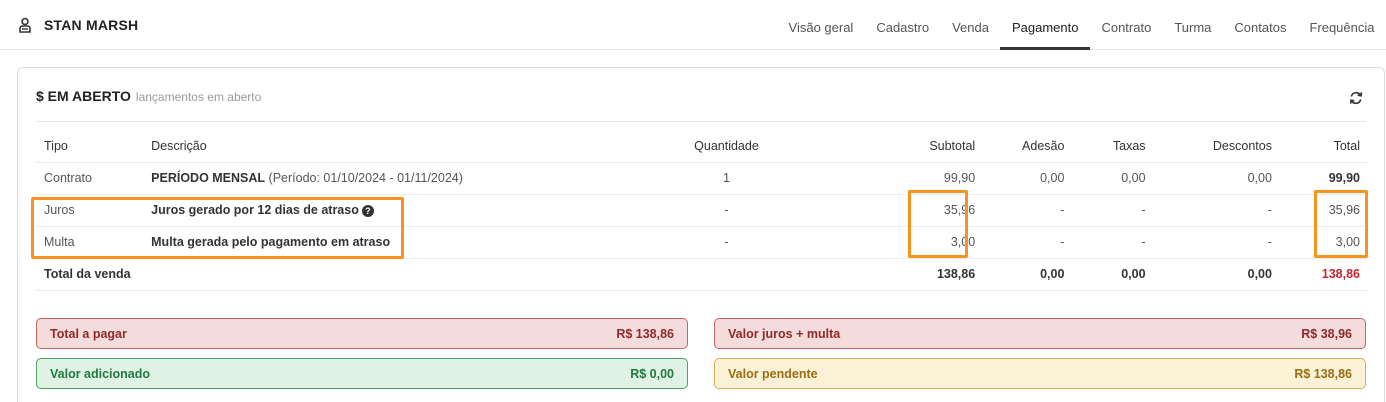 Image resolution: width=1386 pixels, height=402 pixels. What do you see at coordinates (362, 333) in the screenshot?
I see `total-a-pagar-box: Total a pagar R$ 138,86` at bounding box center [362, 333].